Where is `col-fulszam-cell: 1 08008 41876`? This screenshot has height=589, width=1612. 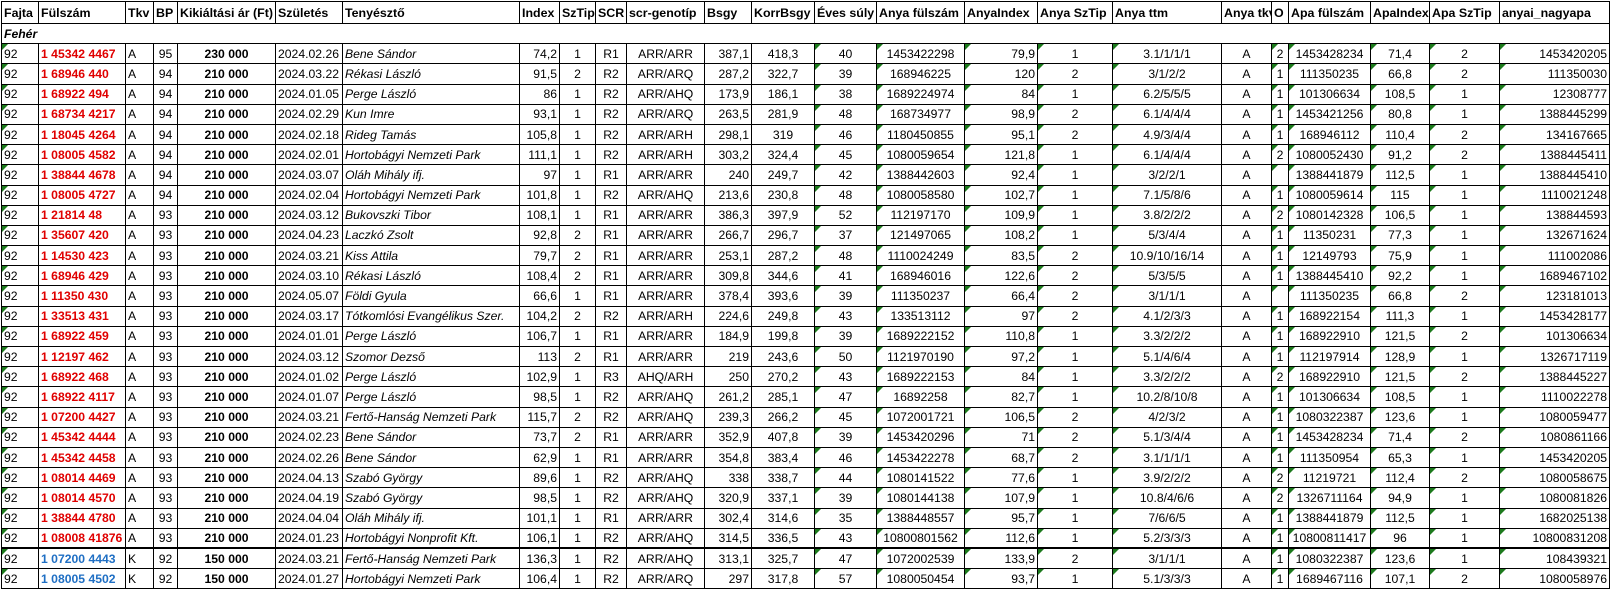 col-fulszam-cell: 1 08008 41876 is located at coordinates (82, 538).